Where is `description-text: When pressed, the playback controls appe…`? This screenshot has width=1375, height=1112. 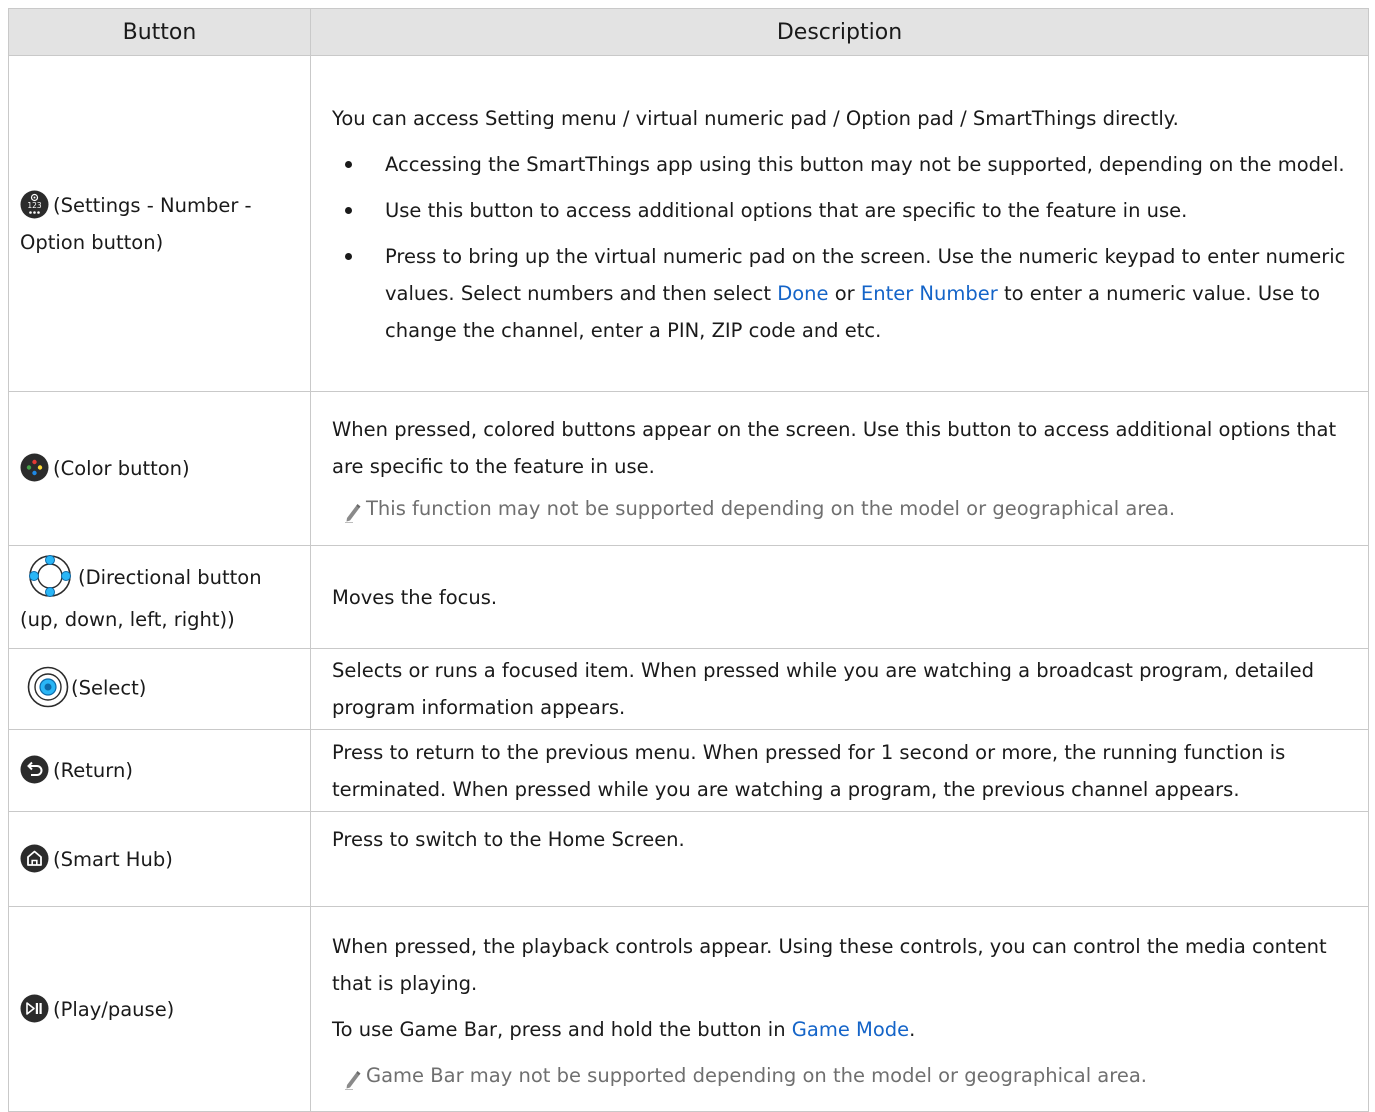 description-text: When pressed, the playback controls appe… is located at coordinates (829, 965).